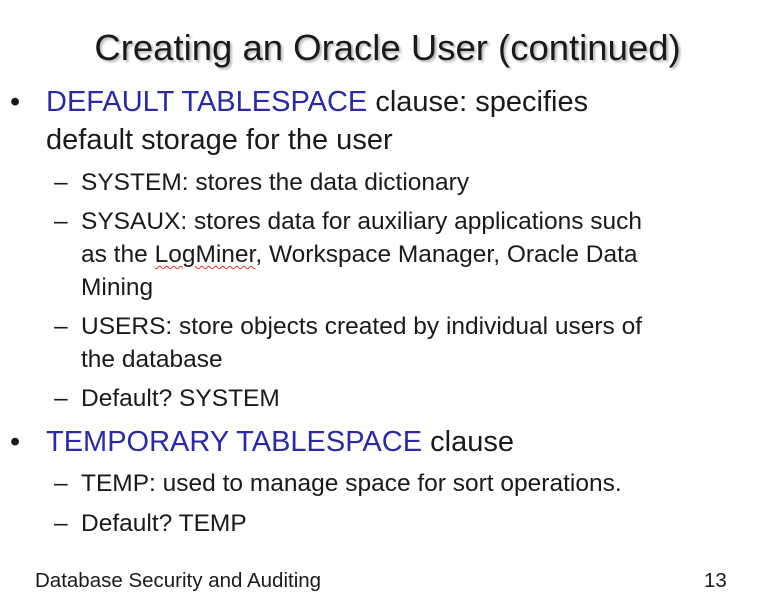 Image resolution: width=760 pixels, height=596 pixels. Describe the element at coordinates (117, 287) in the screenshot. I see `subitem-text-line3: Mining` at that location.